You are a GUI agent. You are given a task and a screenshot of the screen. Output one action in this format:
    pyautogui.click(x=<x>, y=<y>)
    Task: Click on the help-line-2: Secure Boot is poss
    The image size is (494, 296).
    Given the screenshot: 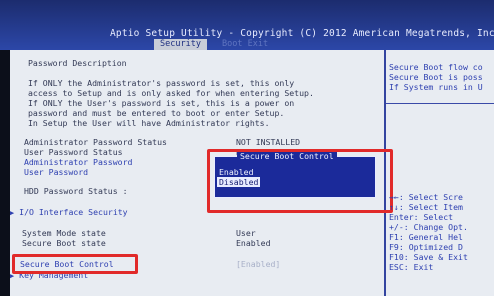 What is the action you would take?
    pyautogui.click(x=436, y=77)
    